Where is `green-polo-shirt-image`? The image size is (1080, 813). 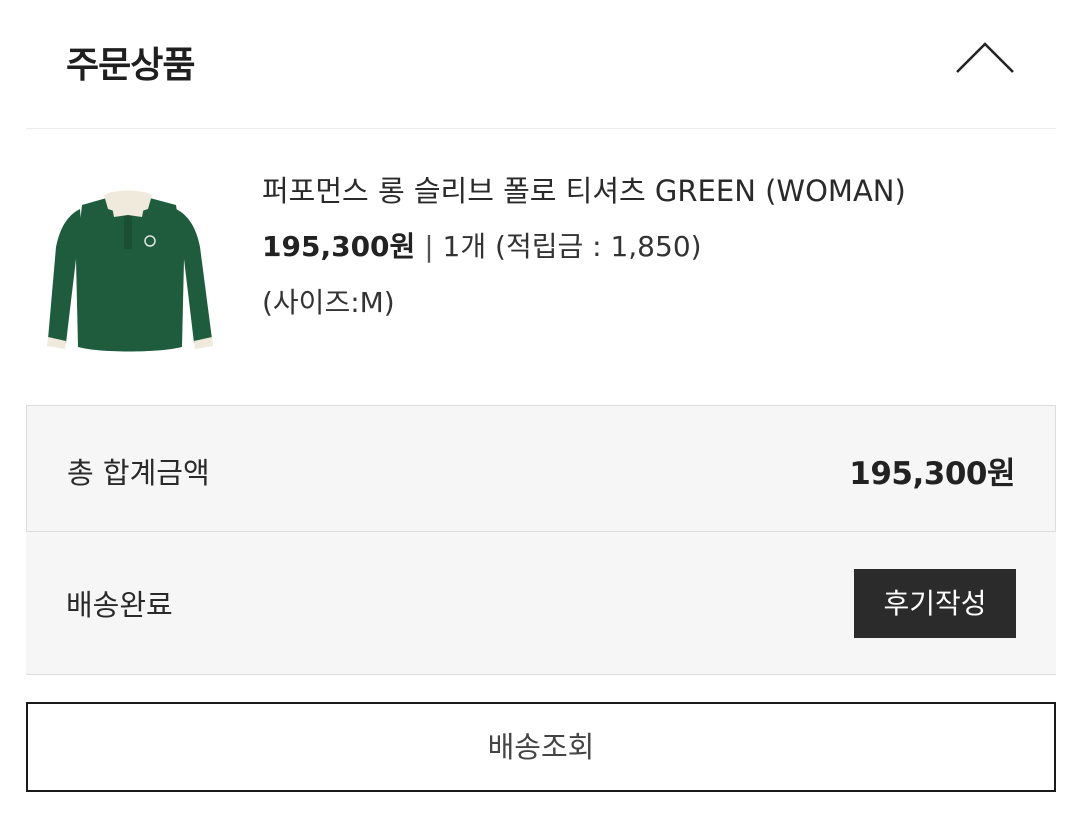 green-polo-shirt-image is located at coordinates (130, 271).